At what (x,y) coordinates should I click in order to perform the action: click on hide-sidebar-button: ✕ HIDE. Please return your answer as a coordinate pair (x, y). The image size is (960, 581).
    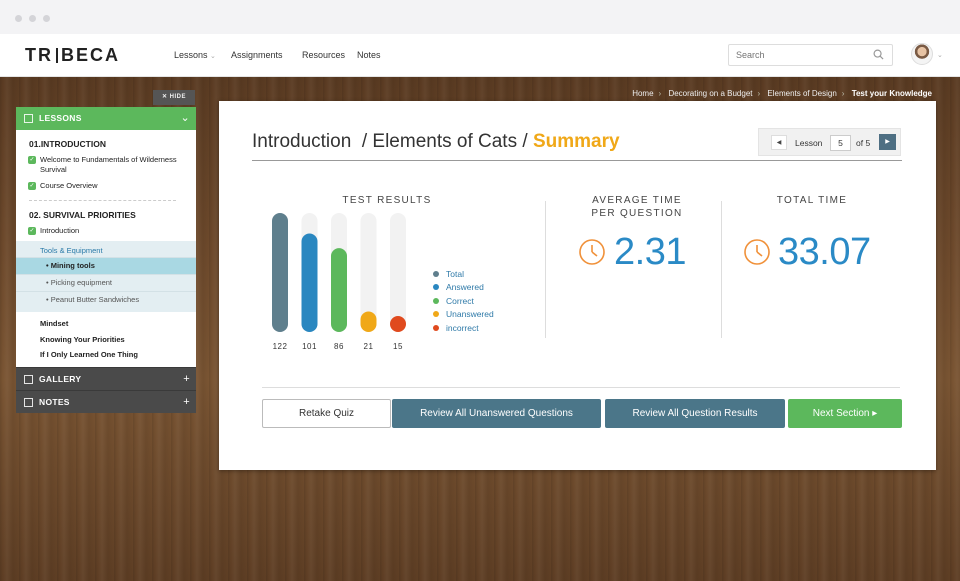
    Looking at the image, I should click on (174, 97).